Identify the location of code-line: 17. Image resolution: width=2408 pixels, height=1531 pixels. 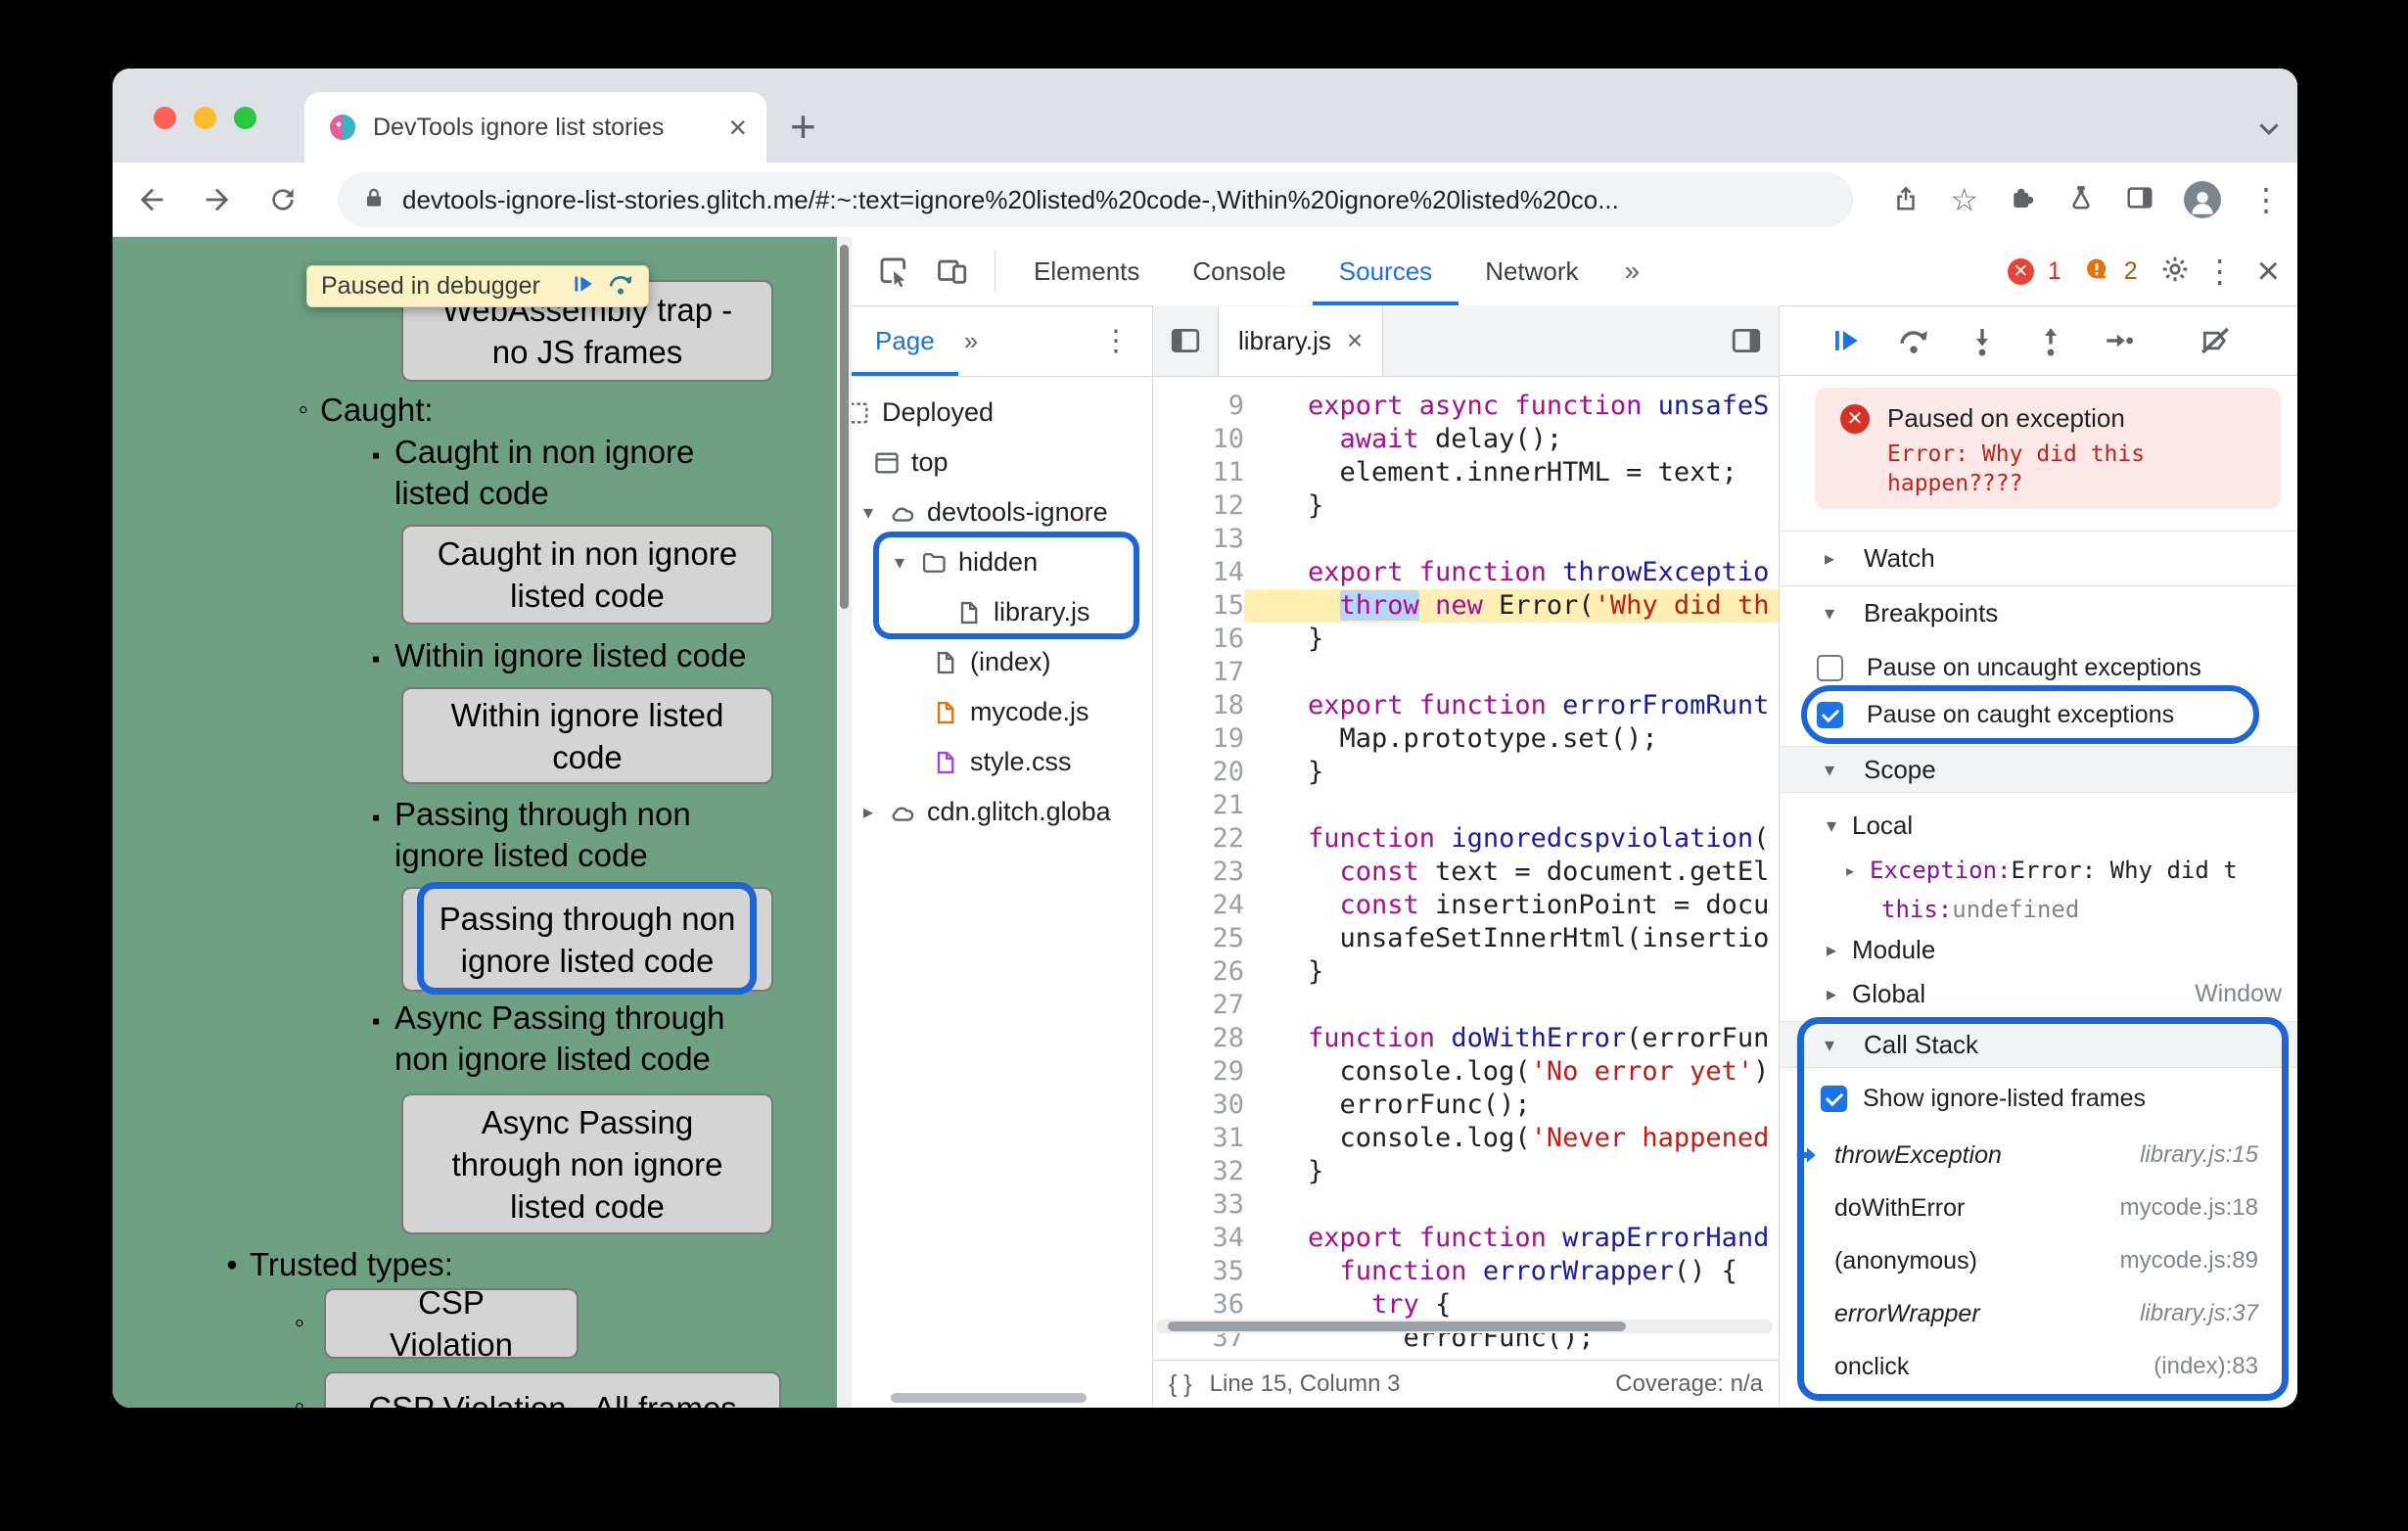
(1466, 673).